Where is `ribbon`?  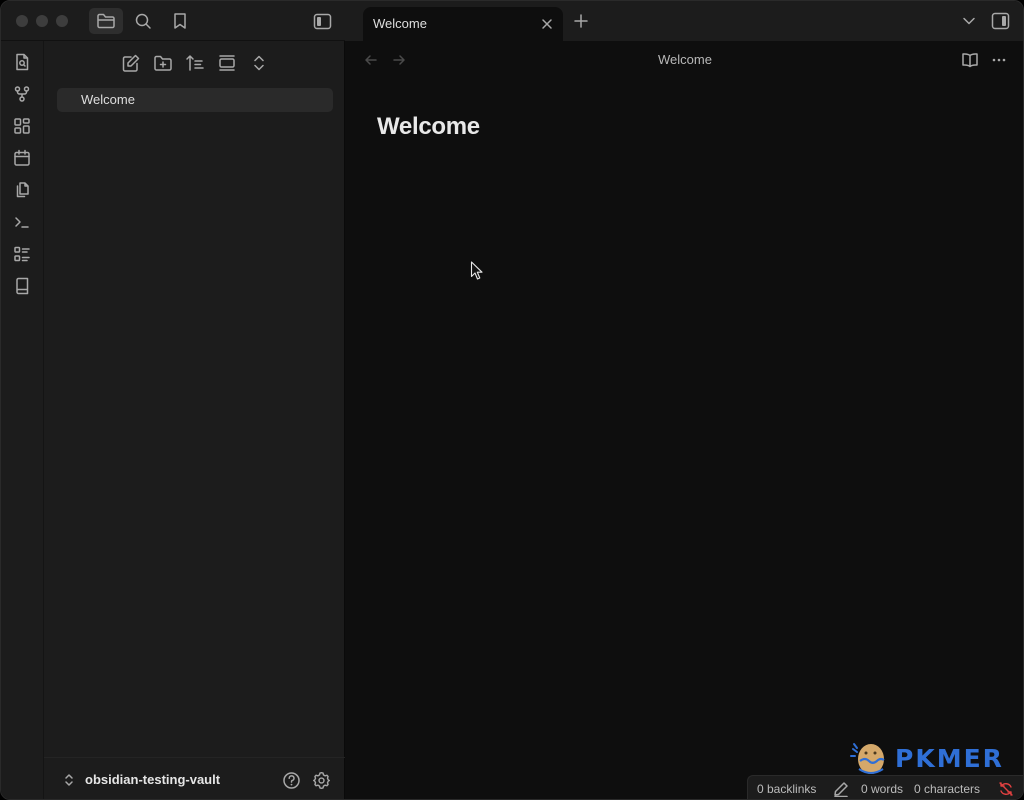 ribbon is located at coordinates (22, 420).